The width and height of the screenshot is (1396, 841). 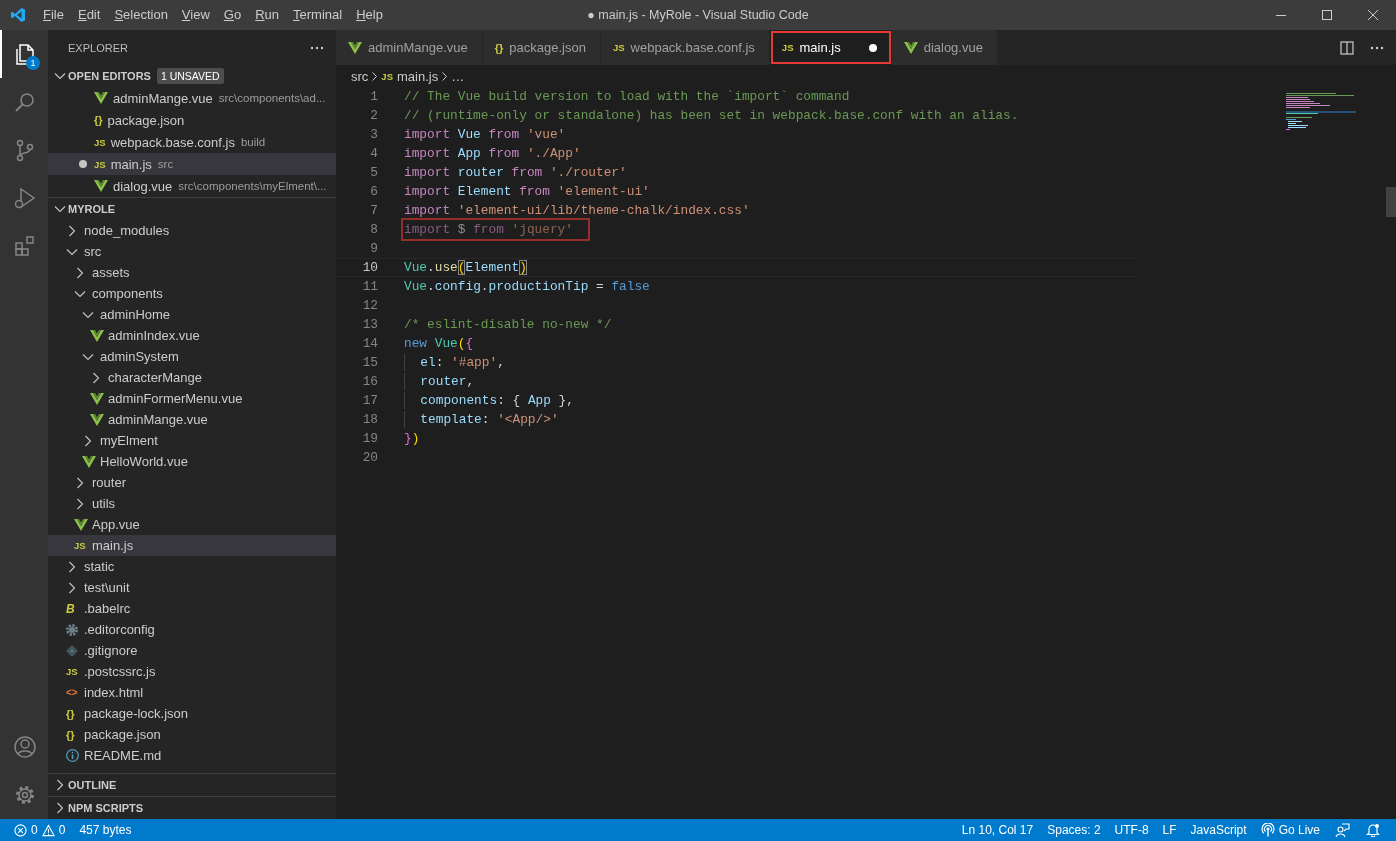 I want to click on go-live-button: Go Live, so click(x=1290, y=830).